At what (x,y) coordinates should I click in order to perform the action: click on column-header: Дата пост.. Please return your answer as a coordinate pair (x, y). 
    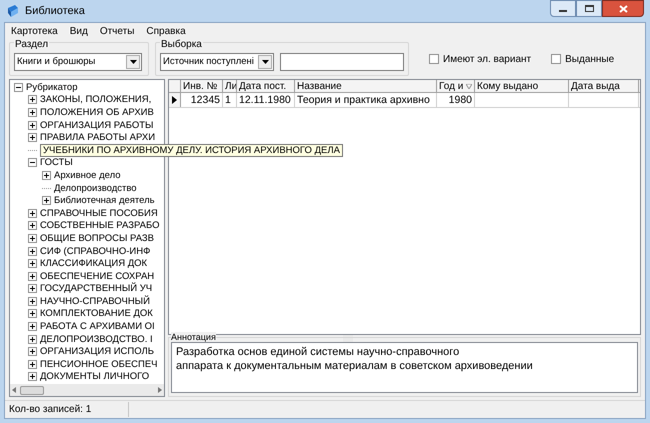
    Looking at the image, I should click on (266, 86).